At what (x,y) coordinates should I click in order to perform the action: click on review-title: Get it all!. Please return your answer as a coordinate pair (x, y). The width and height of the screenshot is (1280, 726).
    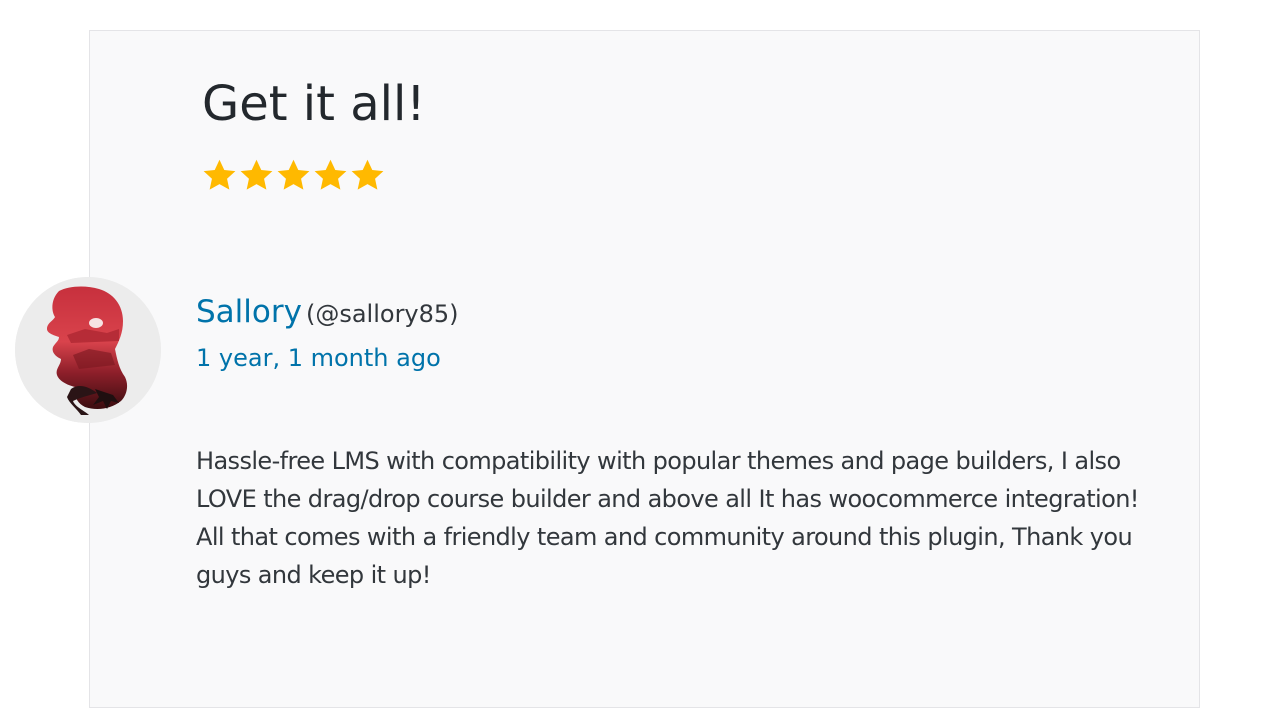
    Looking at the image, I should click on (314, 104).